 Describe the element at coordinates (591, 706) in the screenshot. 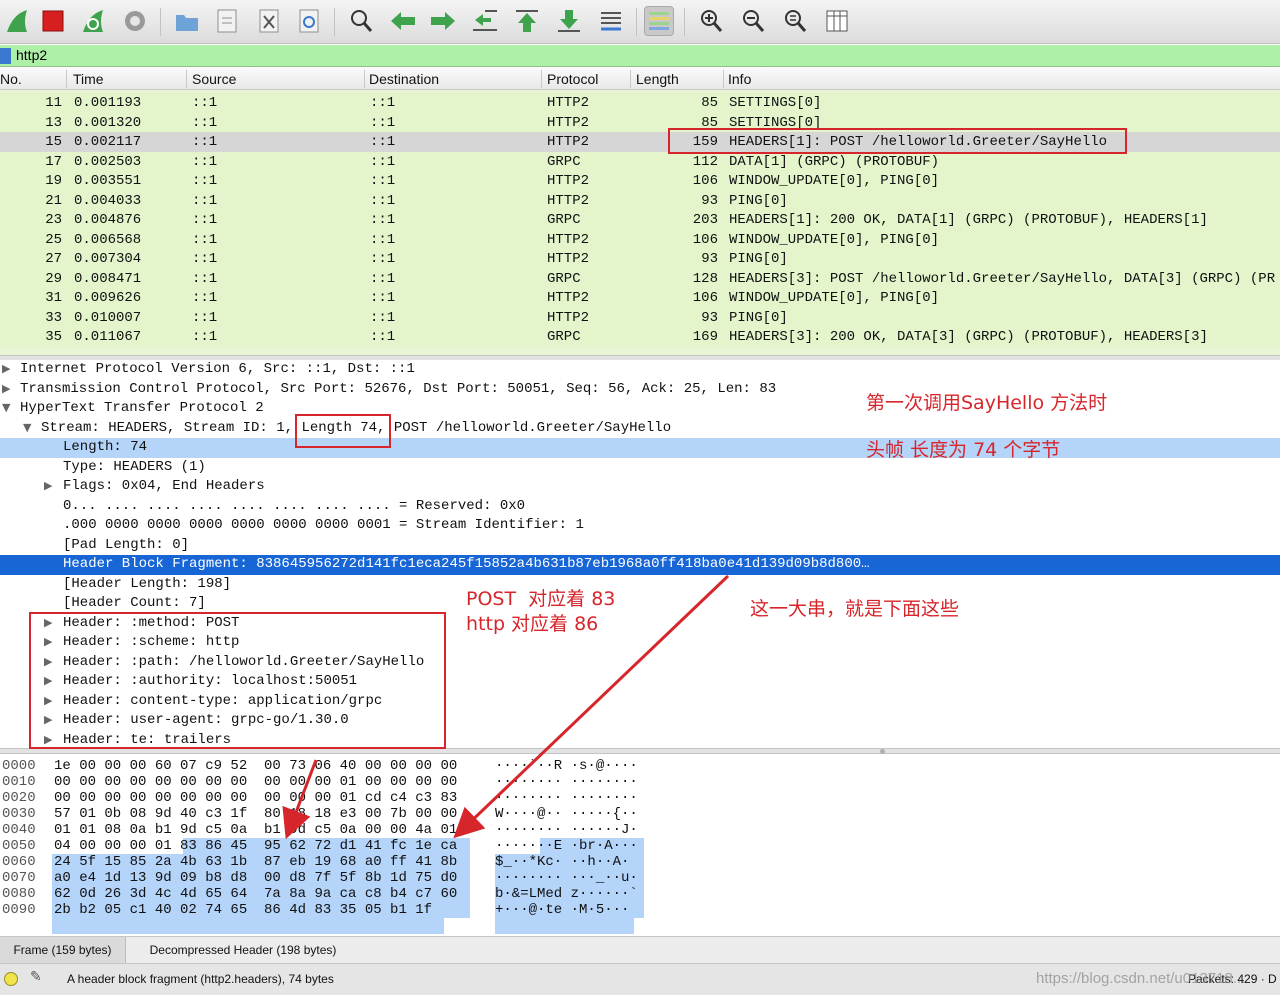

I see `arrow-to-fragment-icon` at that location.